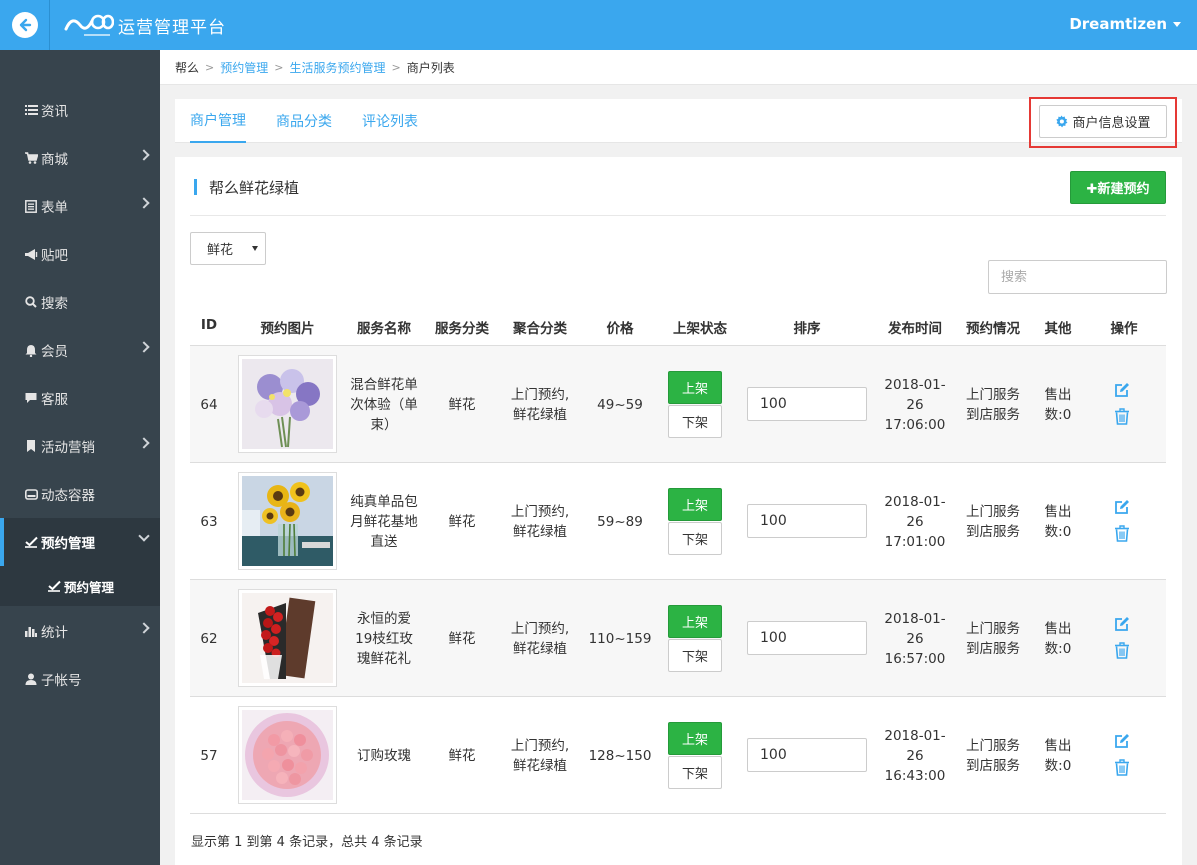 Image resolution: width=1197 pixels, height=865 pixels. I want to click on sidebar-item-container: 动态容器, so click(80, 494).